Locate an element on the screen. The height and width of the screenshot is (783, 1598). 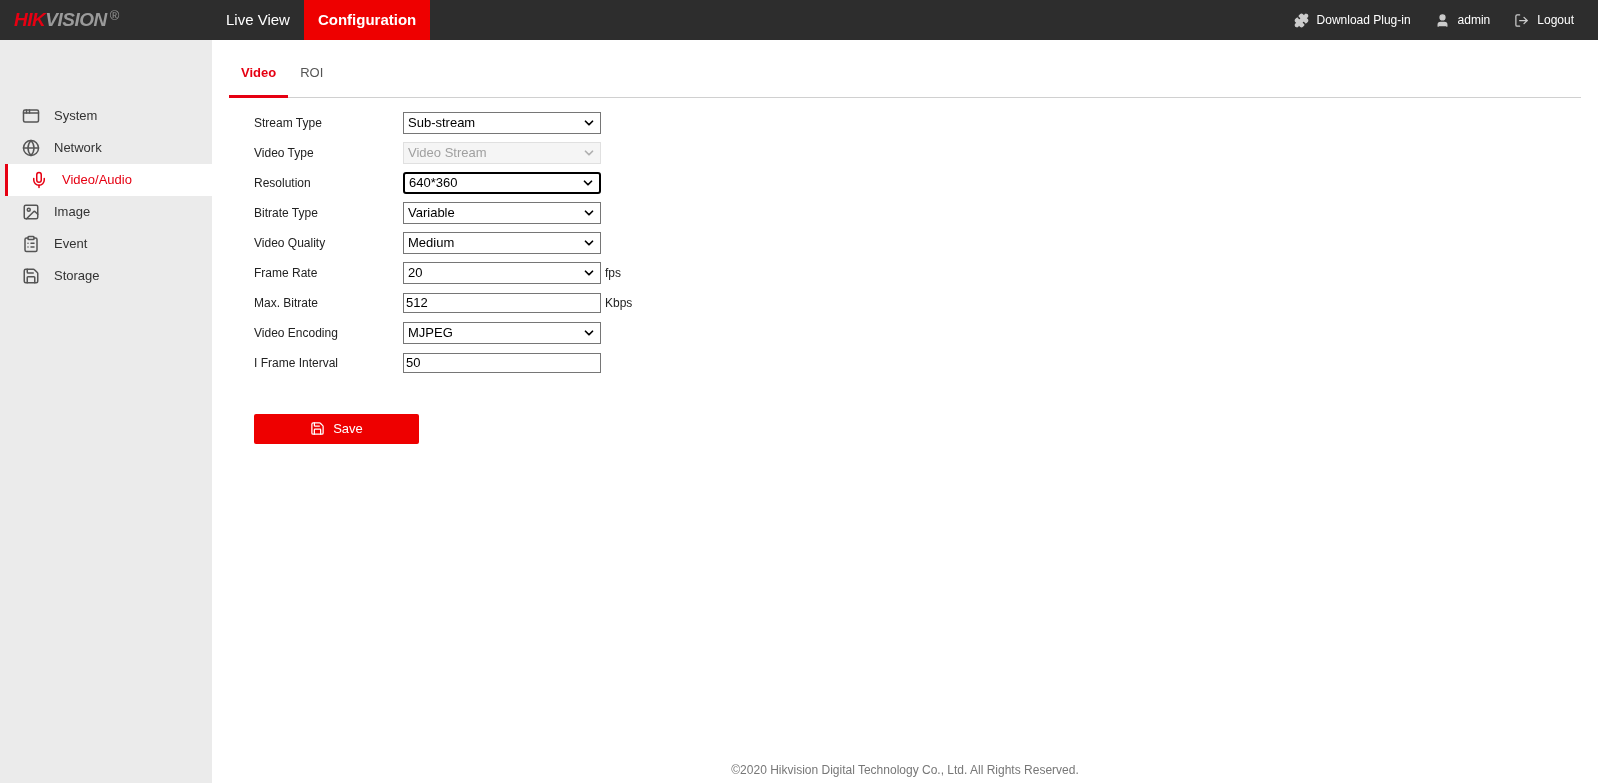
dropdown: 640*360 is located at coordinates (502, 182).